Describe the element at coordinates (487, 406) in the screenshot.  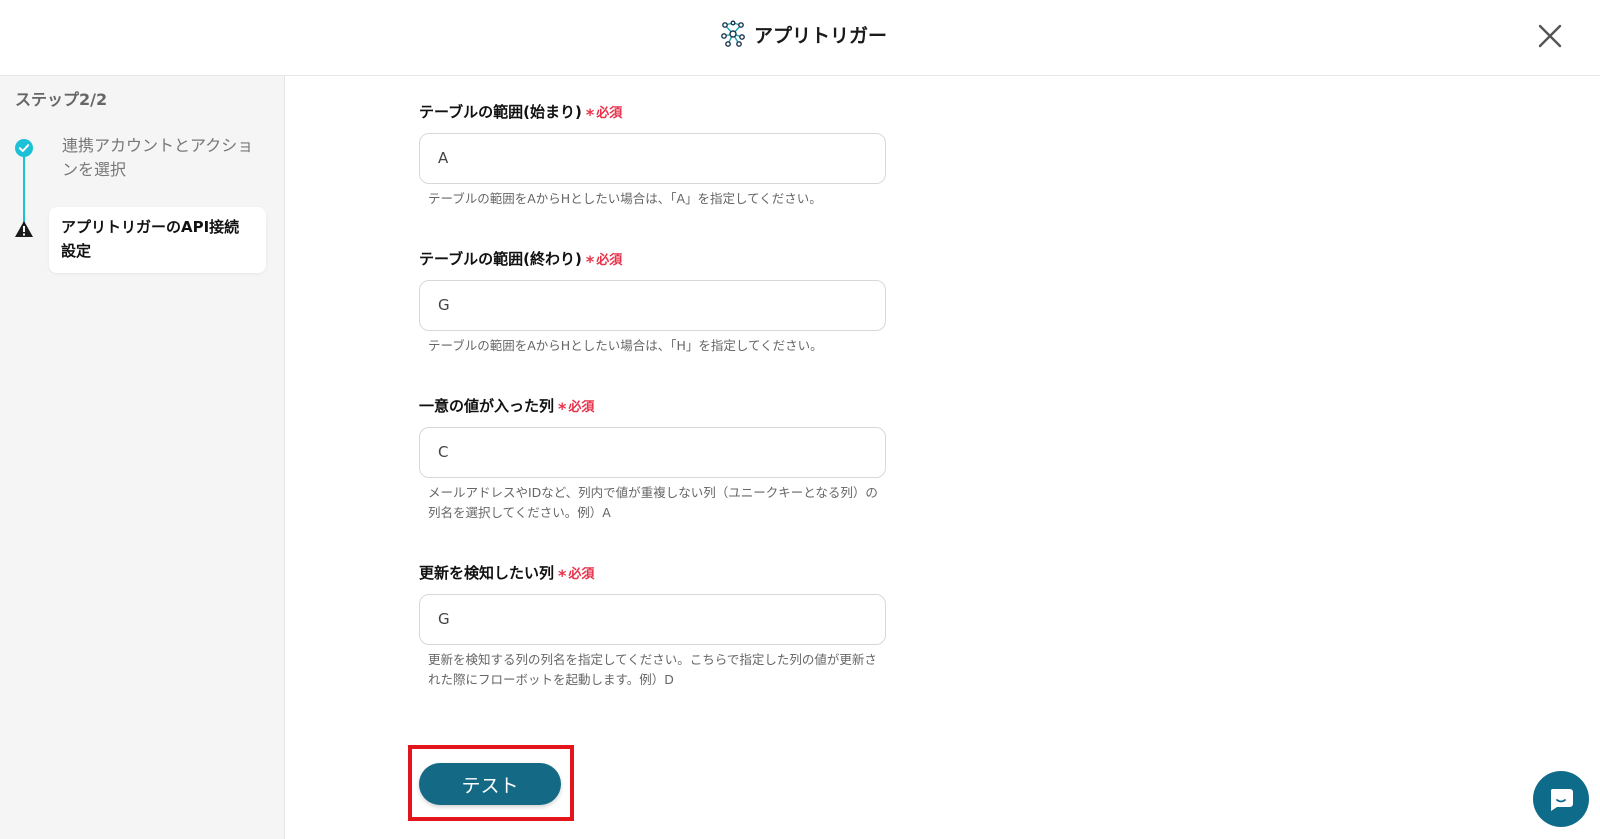
I see `field-label-text: 一意の値が入った列` at that location.